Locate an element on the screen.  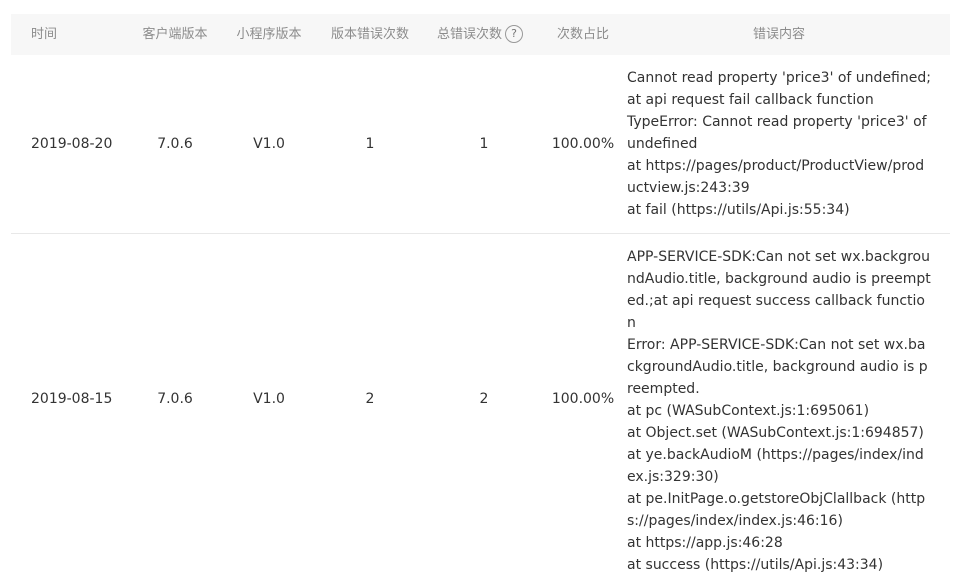
error-line: at success (https://utils/Api.js:43:34) is located at coordinates (755, 565).